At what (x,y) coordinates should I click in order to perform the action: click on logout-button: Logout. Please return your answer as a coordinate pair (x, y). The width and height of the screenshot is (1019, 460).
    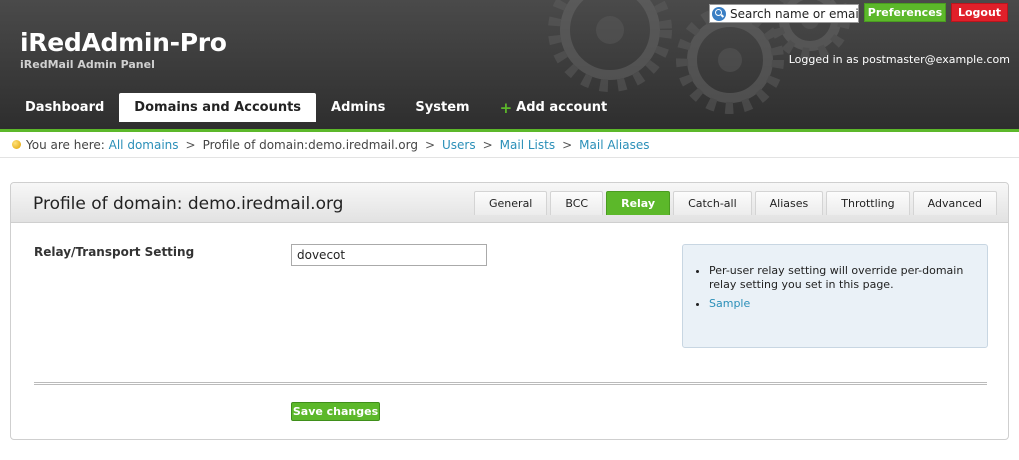
    Looking at the image, I should click on (979, 12).